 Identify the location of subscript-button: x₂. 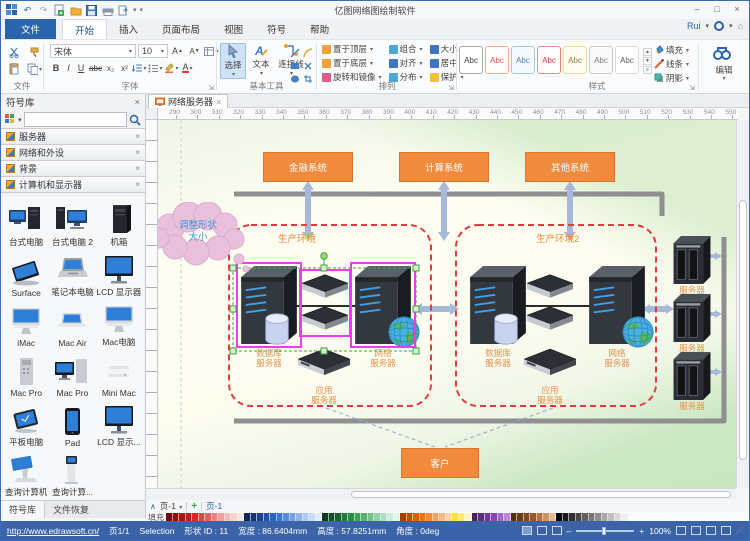
(110, 68).